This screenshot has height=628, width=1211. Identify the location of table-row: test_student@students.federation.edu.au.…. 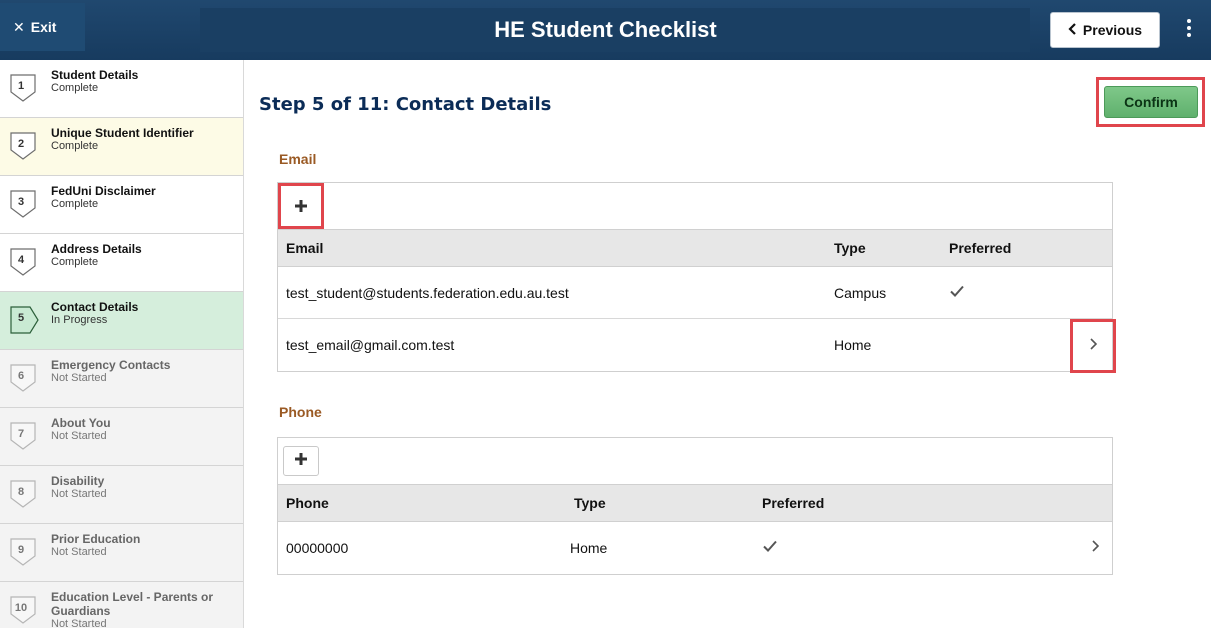
(695, 293).